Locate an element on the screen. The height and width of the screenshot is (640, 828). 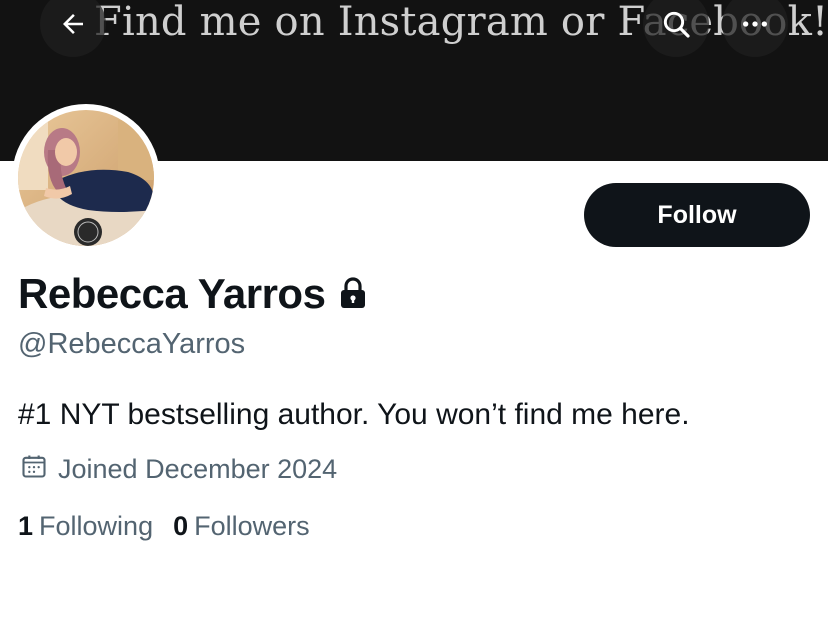
joined-date-row: Joined December 2024 is located at coordinates (178, 469).